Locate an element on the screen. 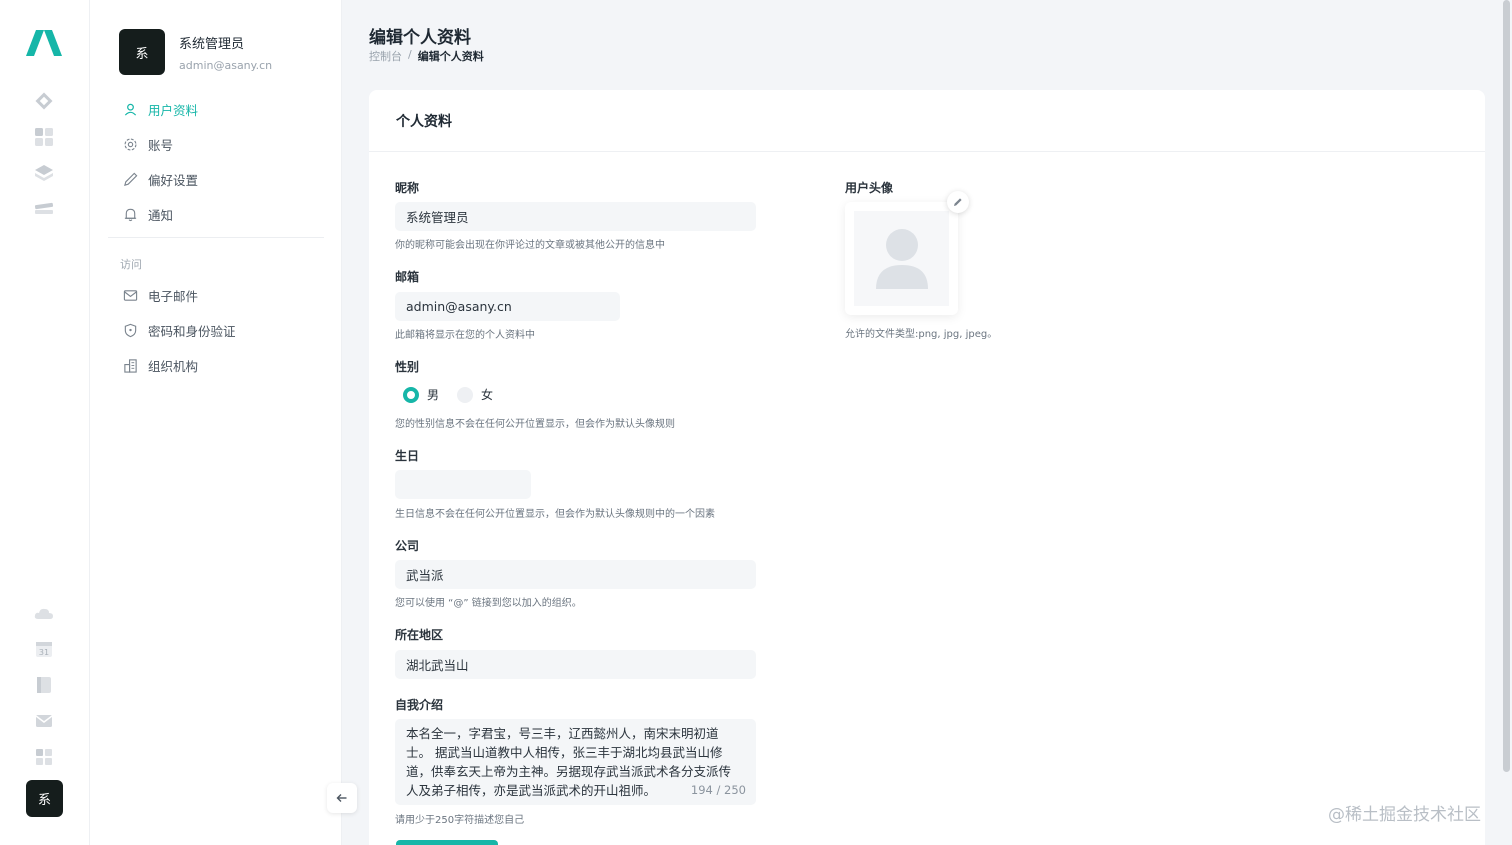  sidebar-item-label: 电子邮件 is located at coordinates (173, 296).